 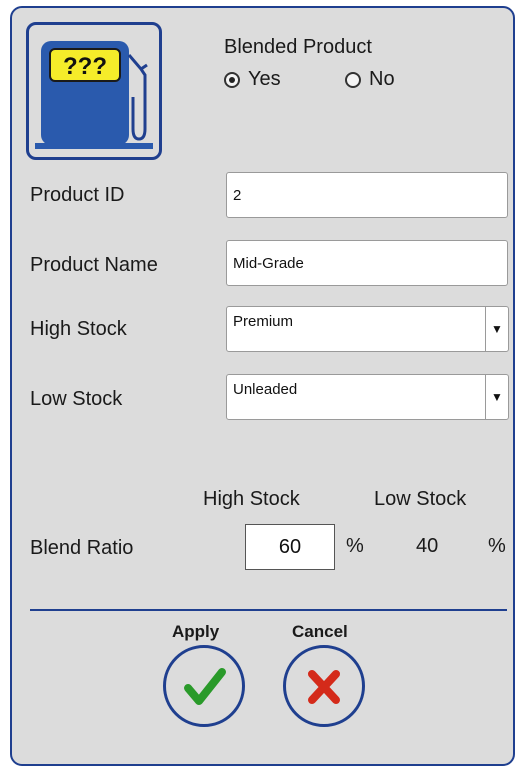 I want to click on checkmark-icon, so click(x=205, y=686).